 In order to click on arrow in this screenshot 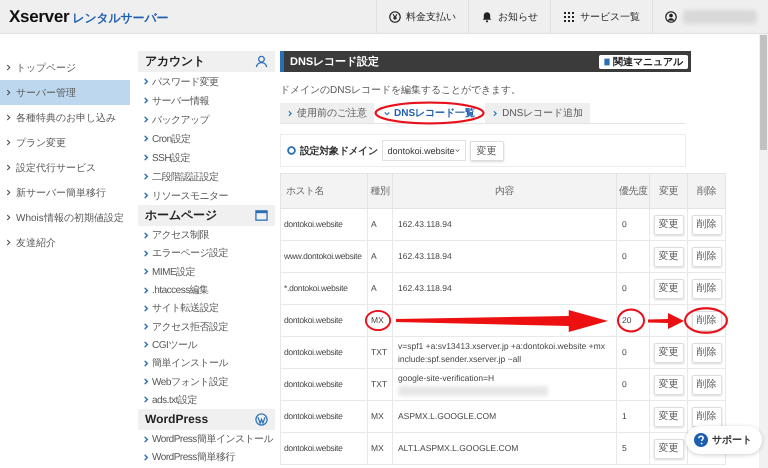, I will do `click(666, 321)`.